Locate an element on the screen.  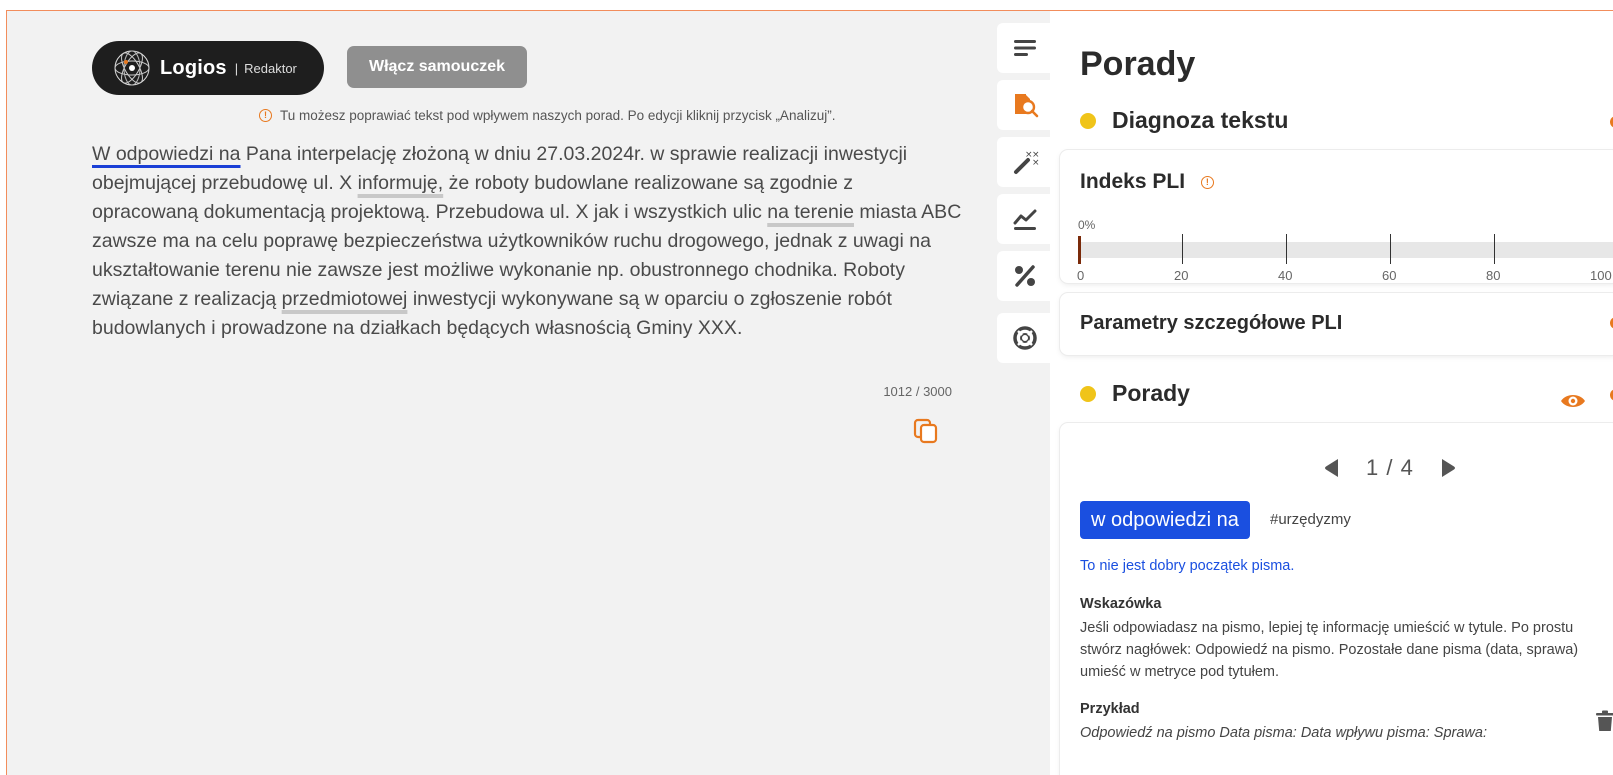
tool-help is located at coordinates (1025, 338).